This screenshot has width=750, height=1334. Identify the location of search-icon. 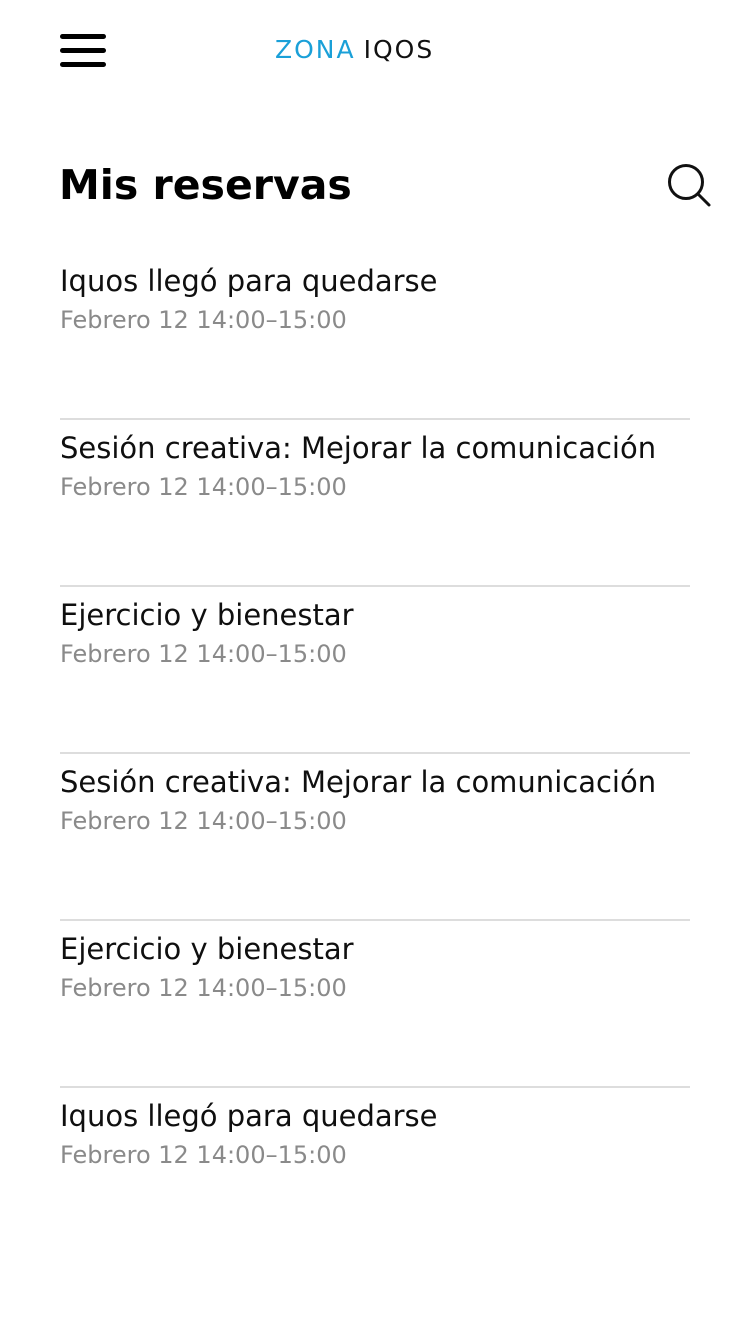
(689, 185).